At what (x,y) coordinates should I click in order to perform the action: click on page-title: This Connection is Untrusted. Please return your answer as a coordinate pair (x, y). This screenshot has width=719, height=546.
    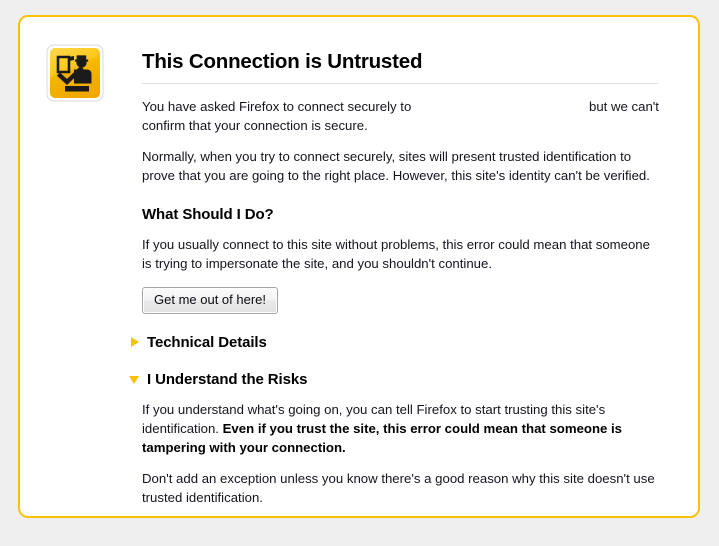
    Looking at the image, I should click on (282, 61).